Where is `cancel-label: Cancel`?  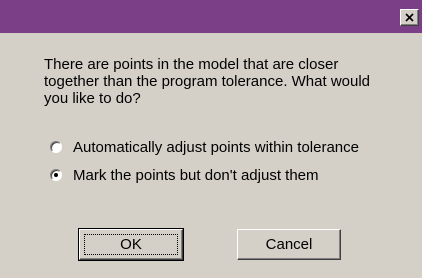 cancel-label: Cancel is located at coordinates (289, 244).